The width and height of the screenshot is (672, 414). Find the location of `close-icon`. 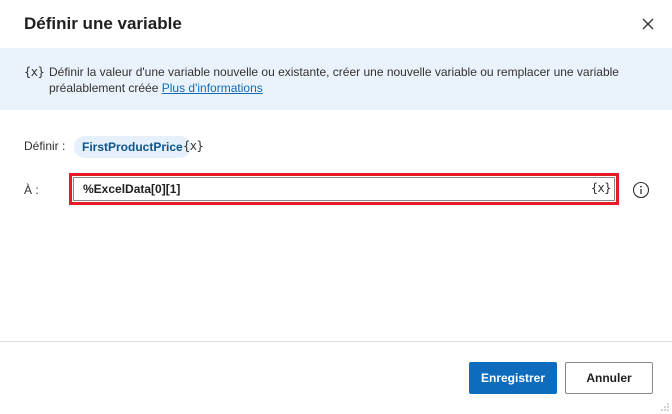

close-icon is located at coordinates (648, 24).